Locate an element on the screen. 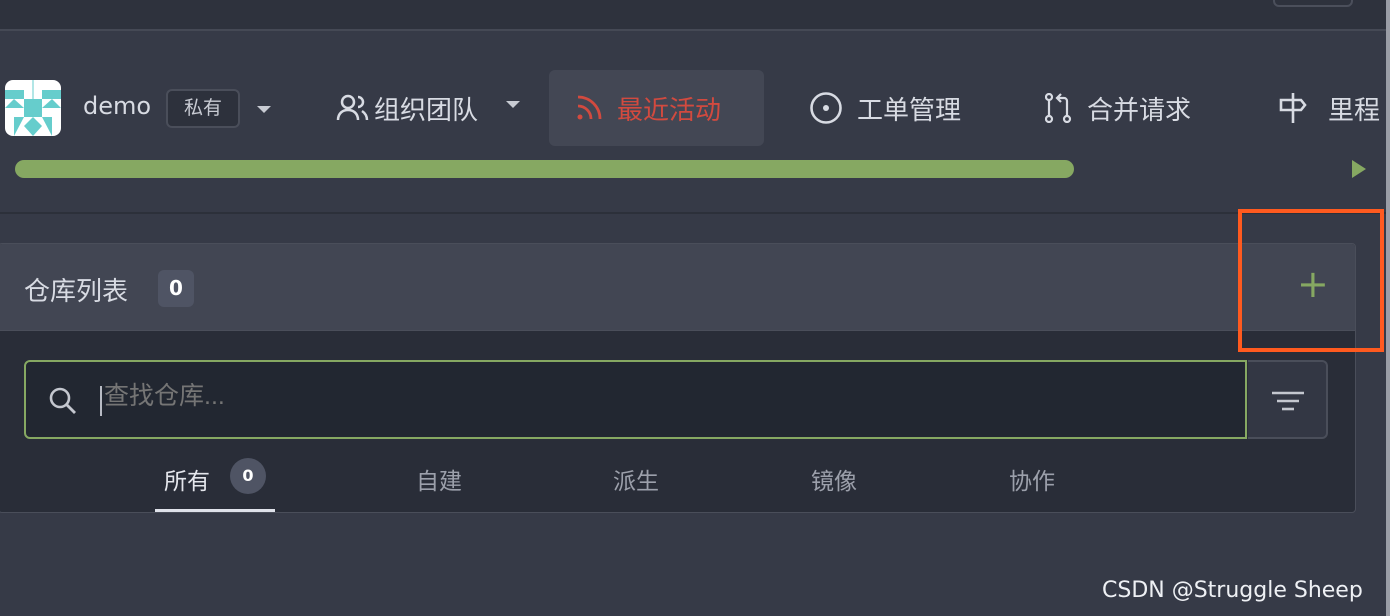  filter-icon is located at coordinates (1288, 401).